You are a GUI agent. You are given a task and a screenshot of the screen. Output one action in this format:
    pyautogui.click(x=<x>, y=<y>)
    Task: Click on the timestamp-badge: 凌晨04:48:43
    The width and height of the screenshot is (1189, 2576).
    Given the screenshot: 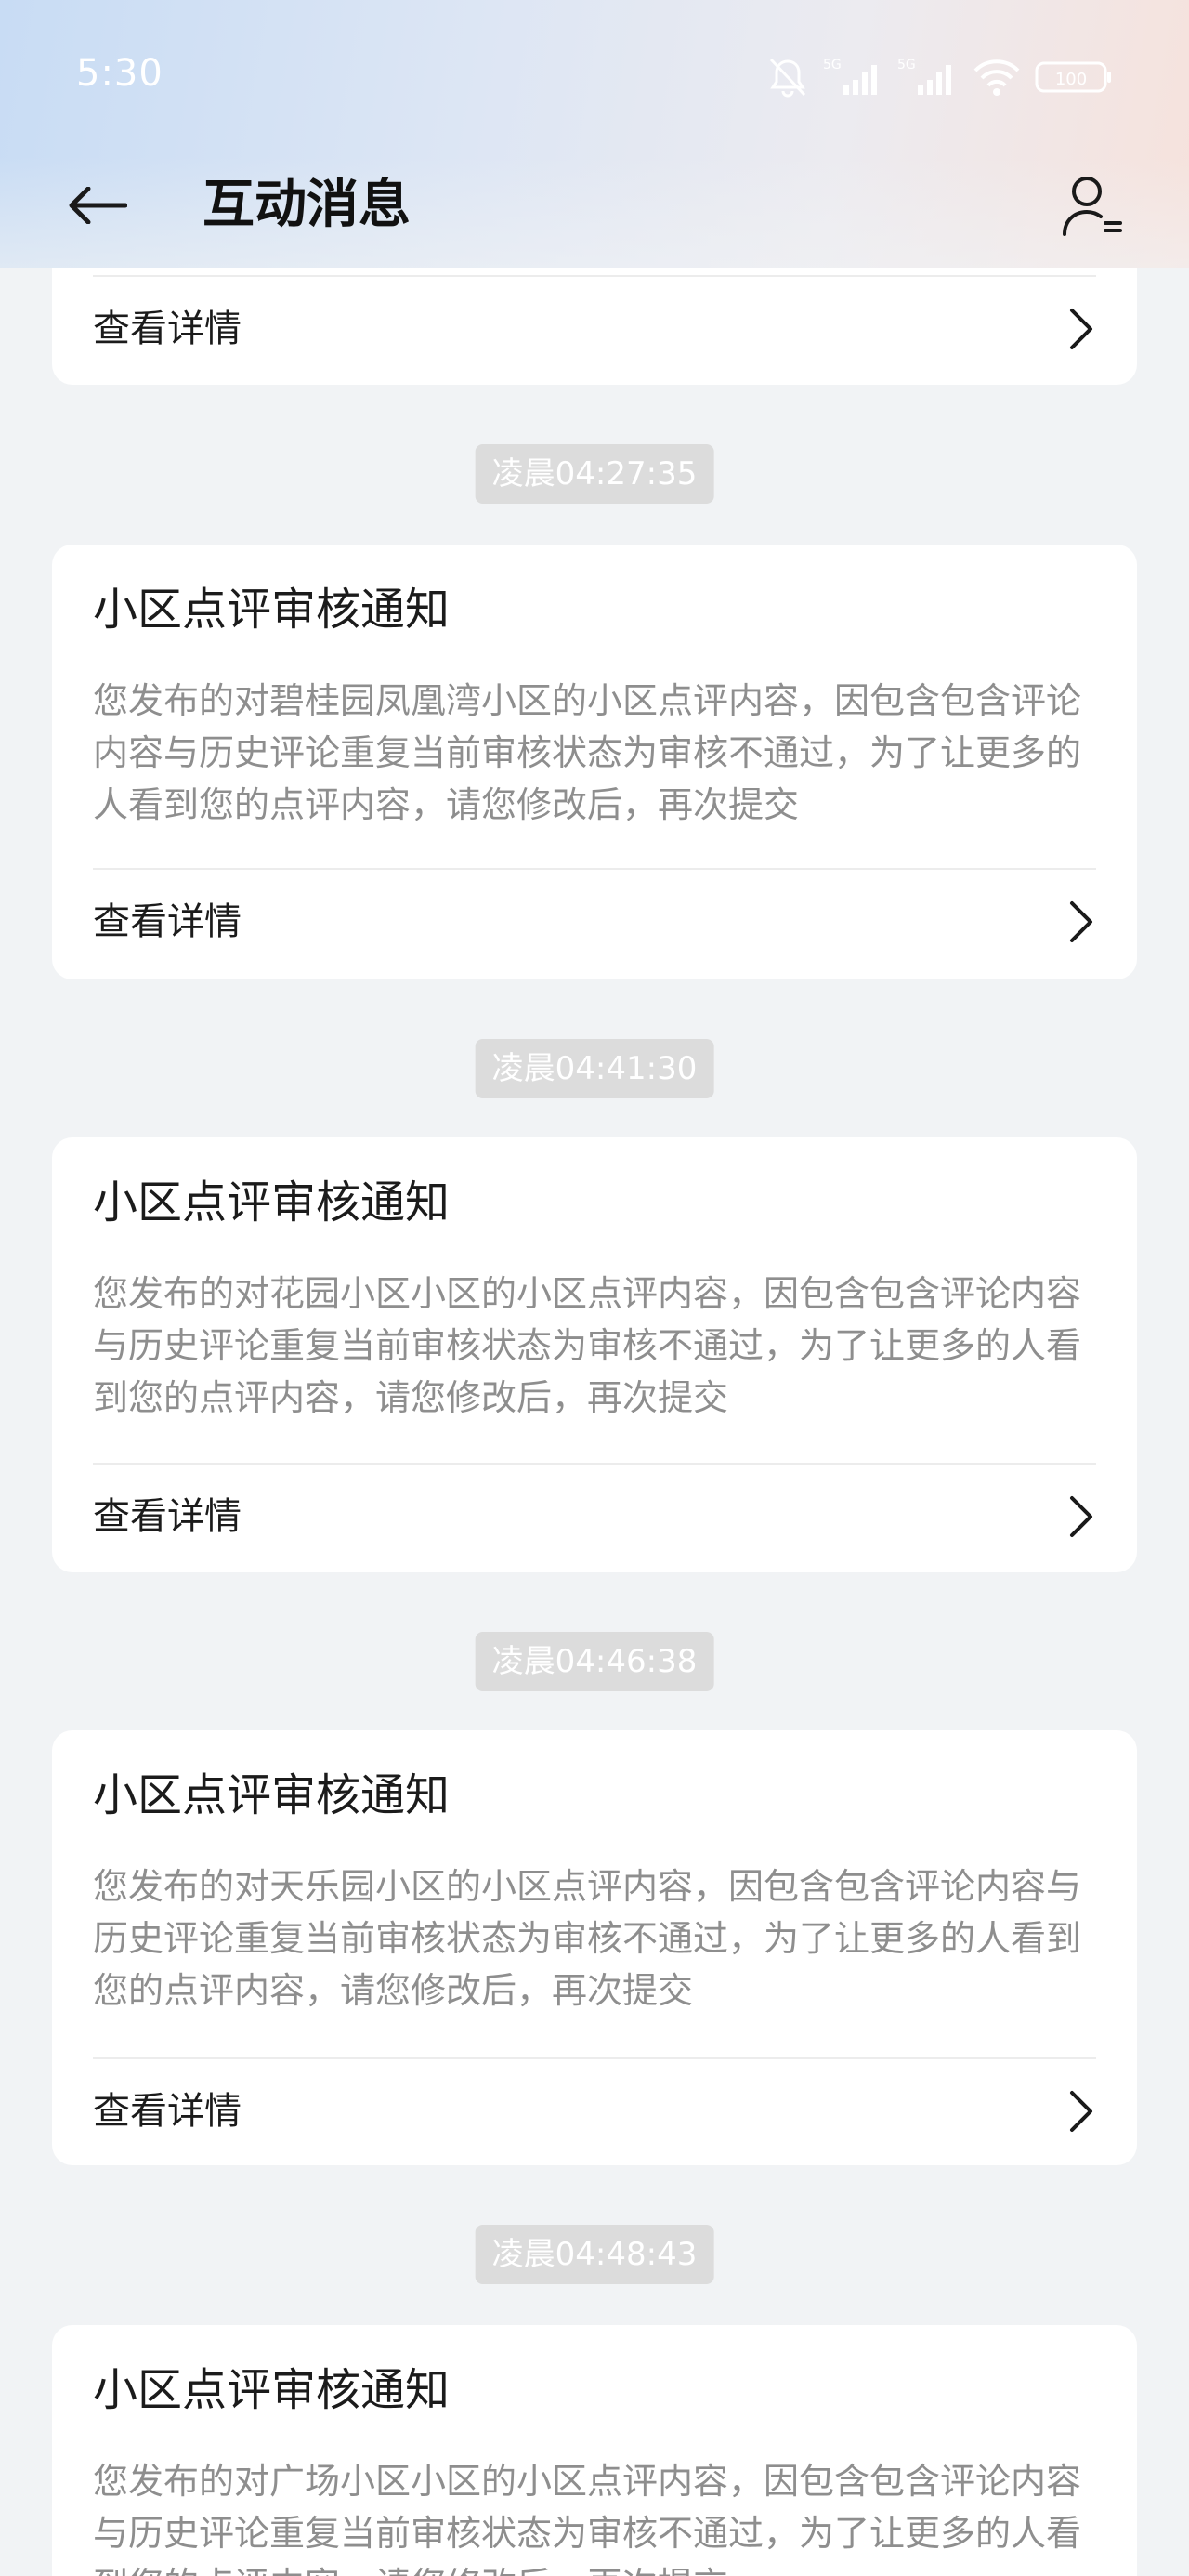 What is the action you would take?
    pyautogui.click(x=594, y=2254)
    